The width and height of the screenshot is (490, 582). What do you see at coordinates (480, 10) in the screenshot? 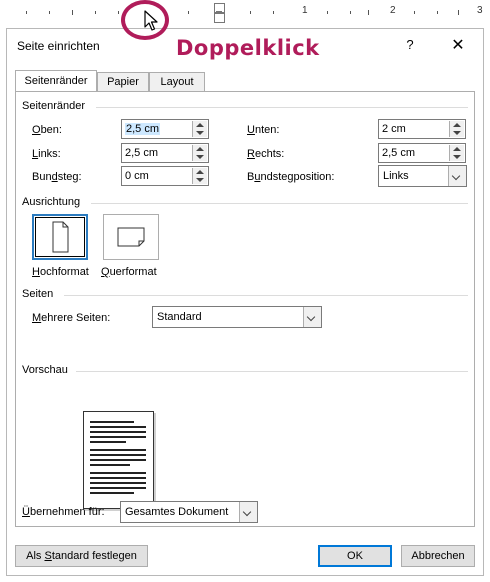
I see `ruler-number: 3` at bounding box center [480, 10].